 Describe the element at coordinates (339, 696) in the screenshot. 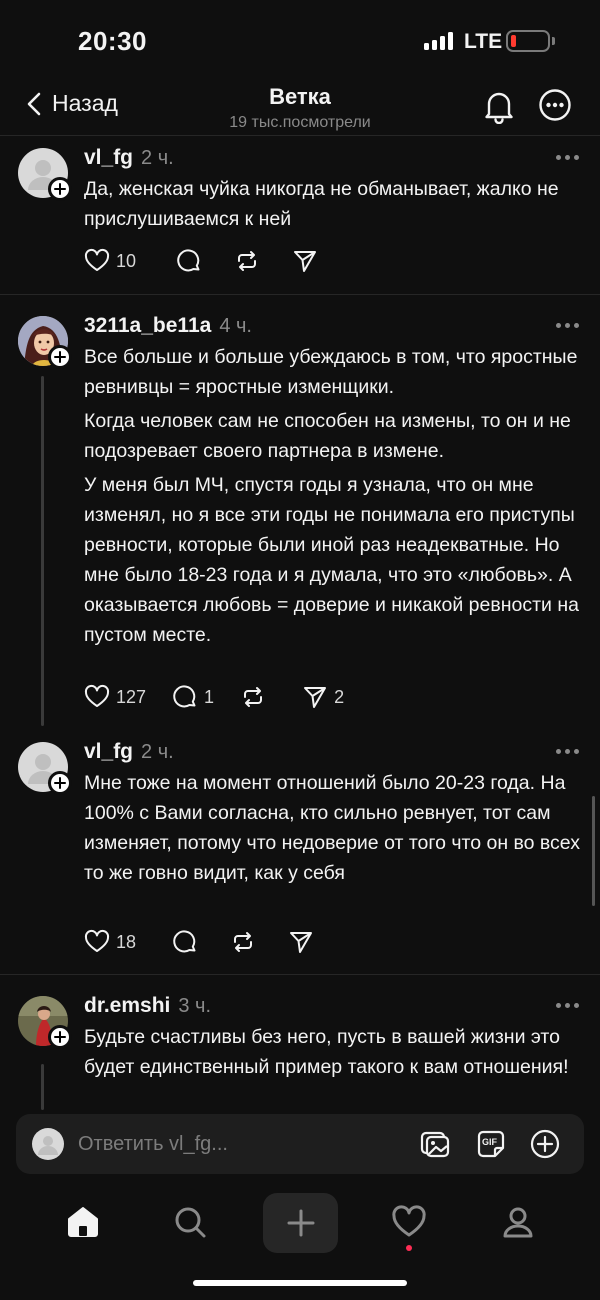

I see `share-count: 2` at that location.